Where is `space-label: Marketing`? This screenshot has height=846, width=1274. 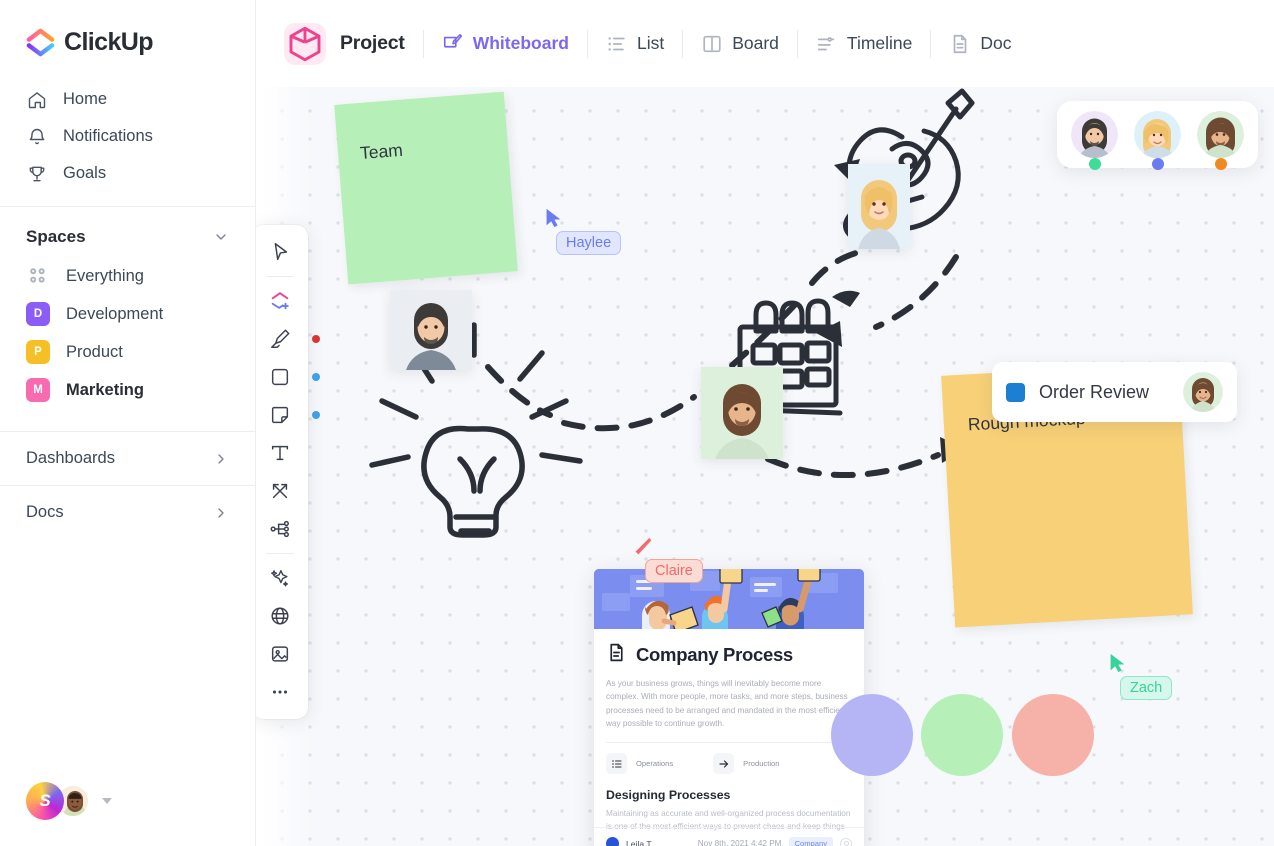
space-label: Marketing is located at coordinates (105, 389).